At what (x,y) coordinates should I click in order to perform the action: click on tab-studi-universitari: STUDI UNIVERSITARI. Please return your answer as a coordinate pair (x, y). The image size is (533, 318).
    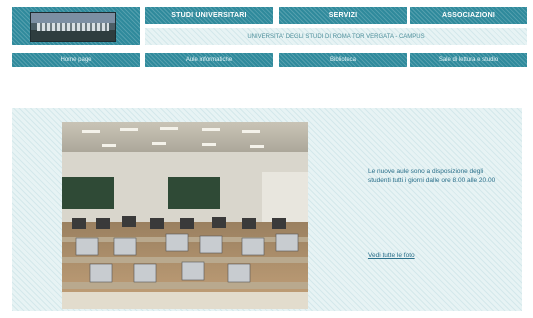
    Looking at the image, I should click on (209, 15).